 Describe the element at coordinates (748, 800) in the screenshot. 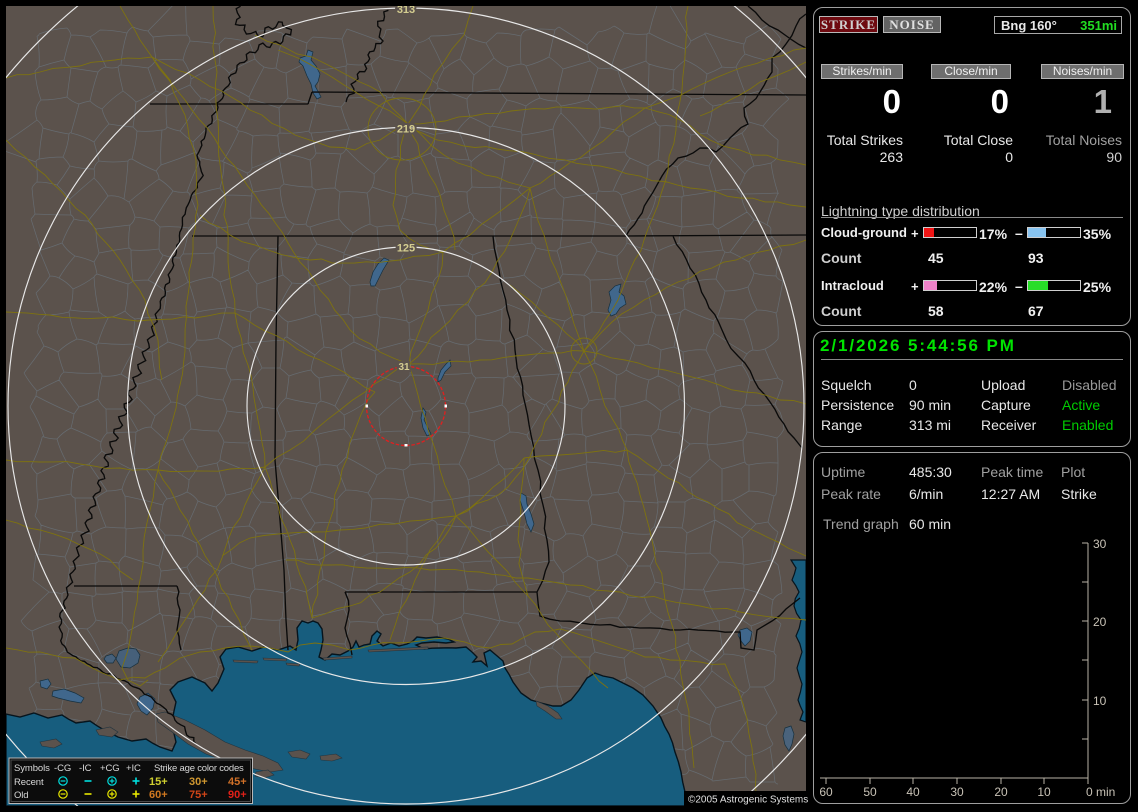

I see `svg-text: ©2005 Astrogenic Systems` at that location.